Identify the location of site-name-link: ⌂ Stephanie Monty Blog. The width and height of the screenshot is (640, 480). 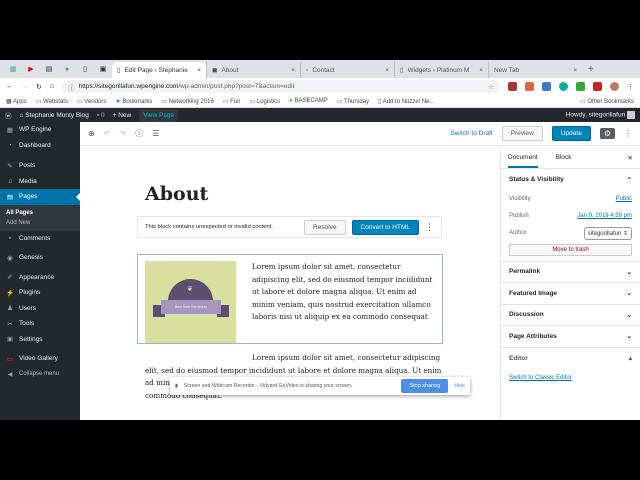
(54, 115).